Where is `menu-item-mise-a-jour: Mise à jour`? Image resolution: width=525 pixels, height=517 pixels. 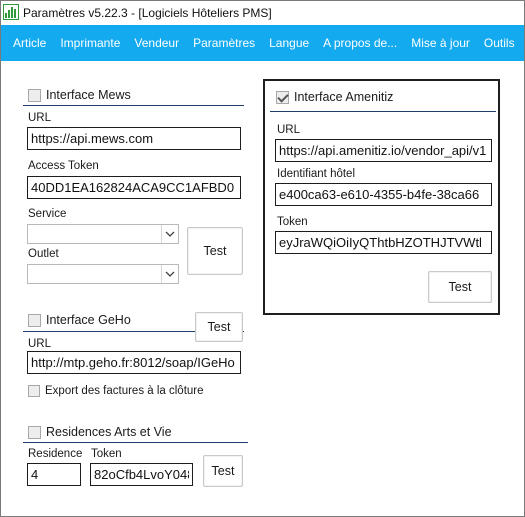
menu-item-mise-a-jour: Mise à jour is located at coordinates (440, 43).